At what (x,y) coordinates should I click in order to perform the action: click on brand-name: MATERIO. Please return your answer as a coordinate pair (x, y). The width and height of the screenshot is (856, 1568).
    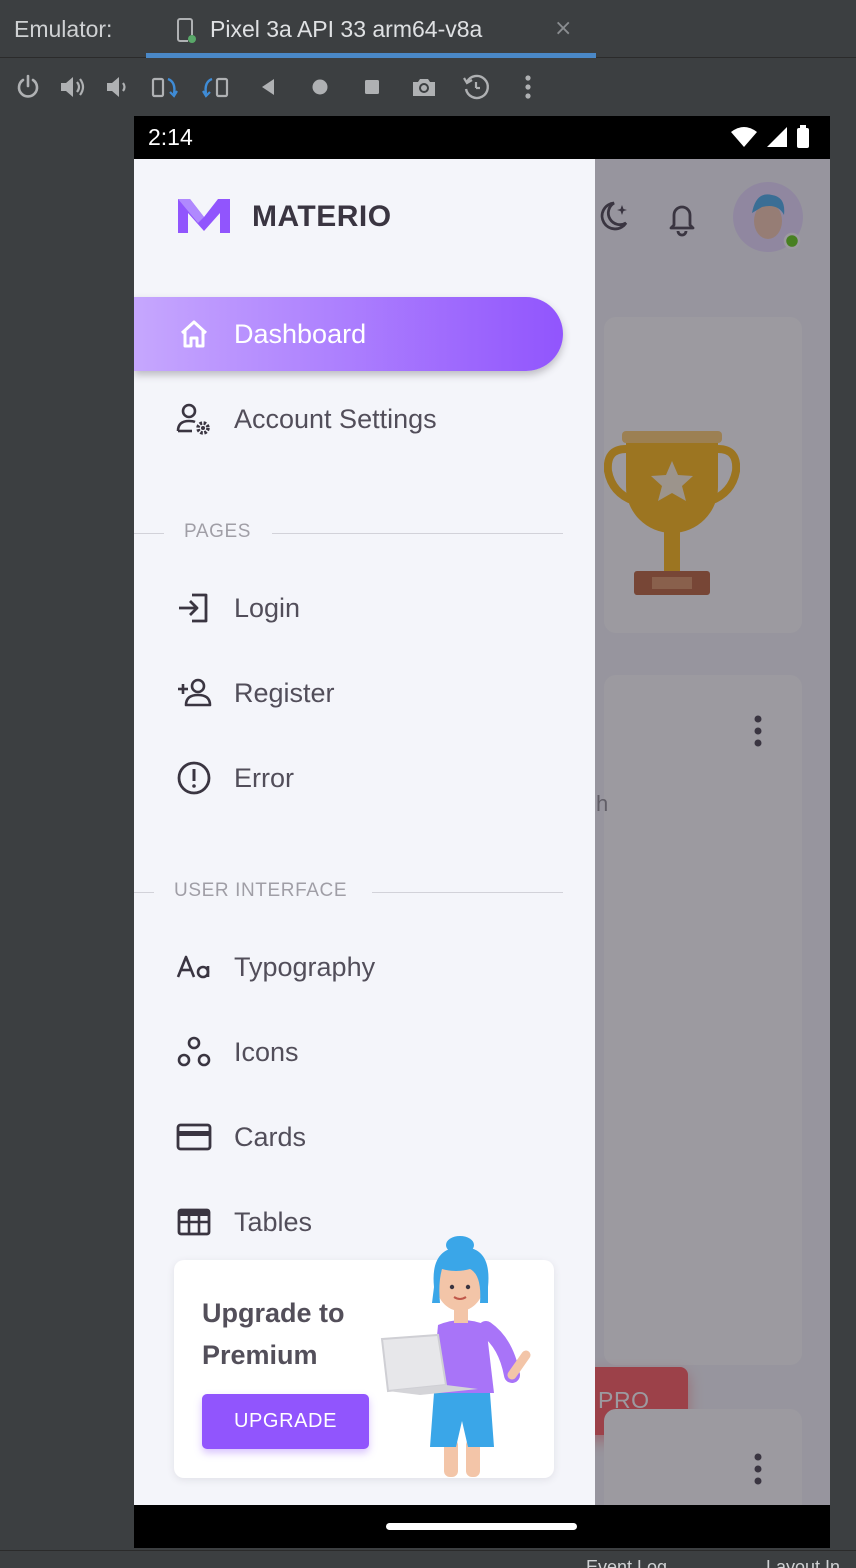
    Looking at the image, I should click on (322, 216).